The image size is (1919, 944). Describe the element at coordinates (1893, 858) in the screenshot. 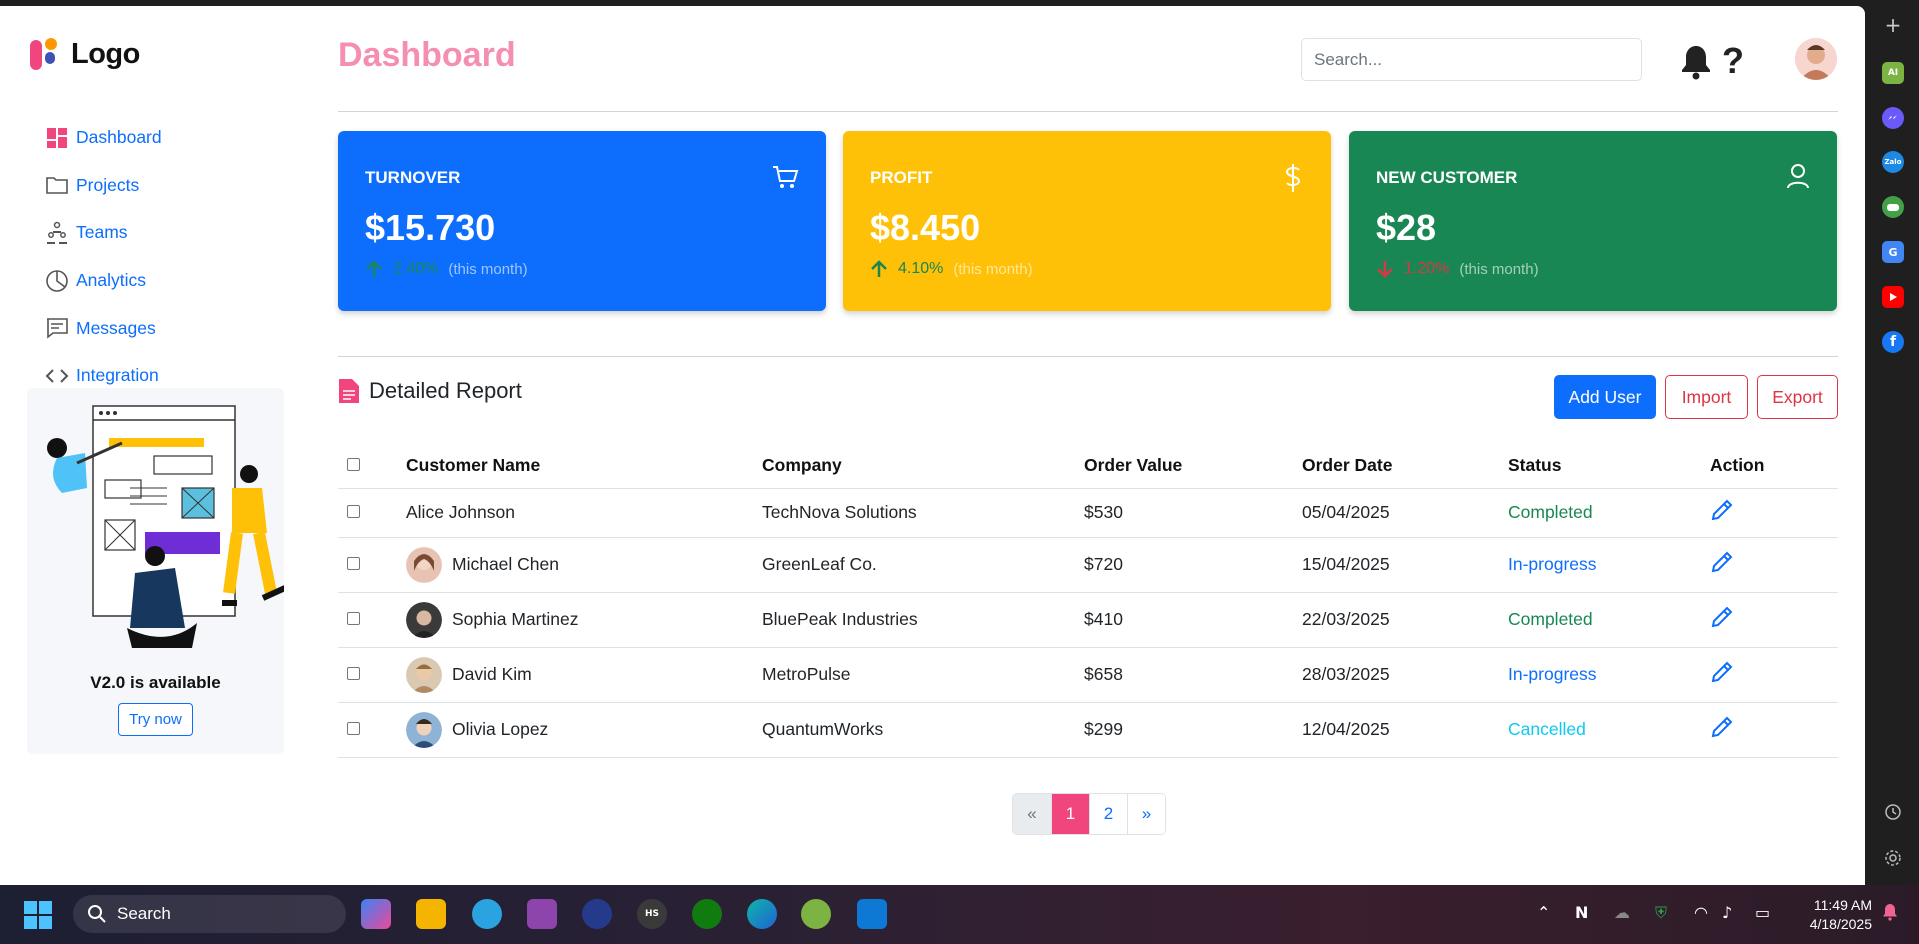

I see `settings-gear-icon` at that location.